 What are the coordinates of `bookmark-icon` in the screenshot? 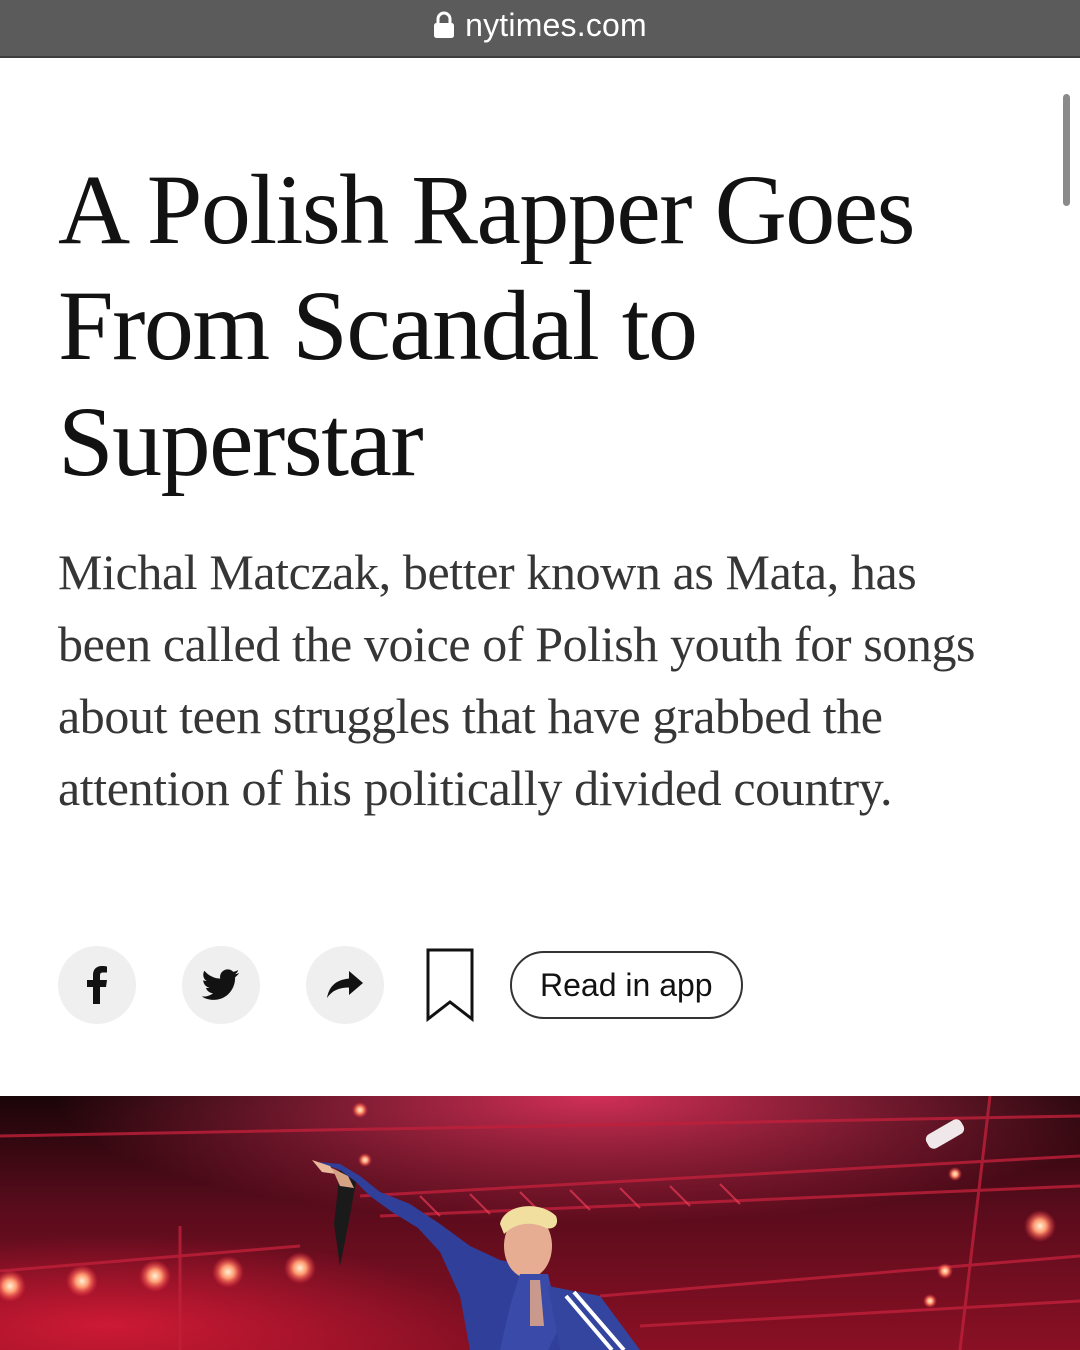 It's located at (450, 985).